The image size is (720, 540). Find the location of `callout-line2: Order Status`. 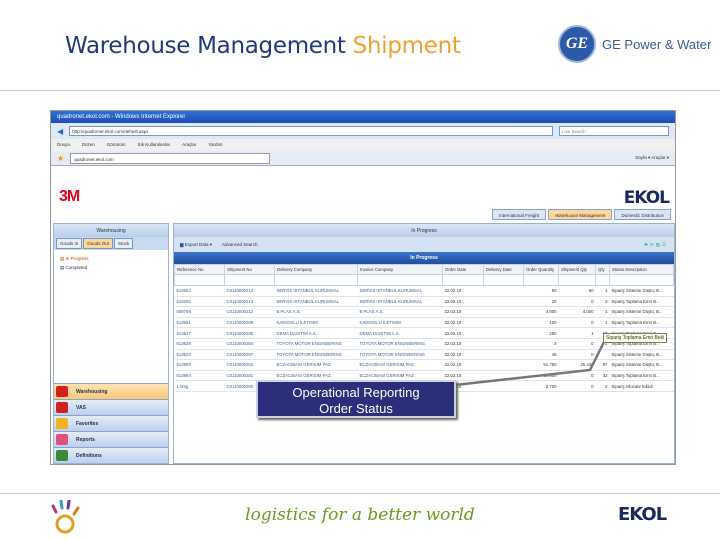

callout-line2: Order Status is located at coordinates (356, 408).